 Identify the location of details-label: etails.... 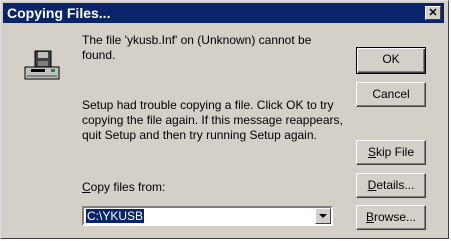
(395, 185).